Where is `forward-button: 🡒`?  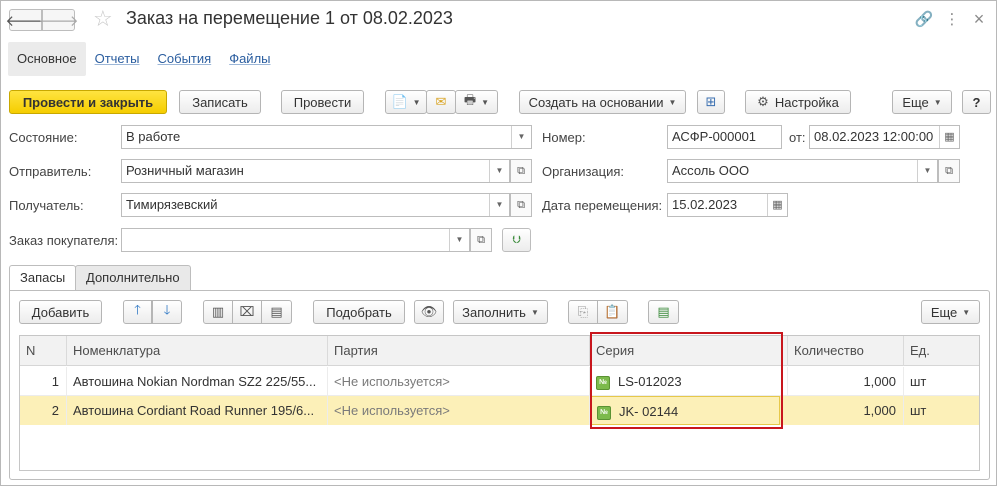 forward-button: 🡒 is located at coordinates (58, 20).